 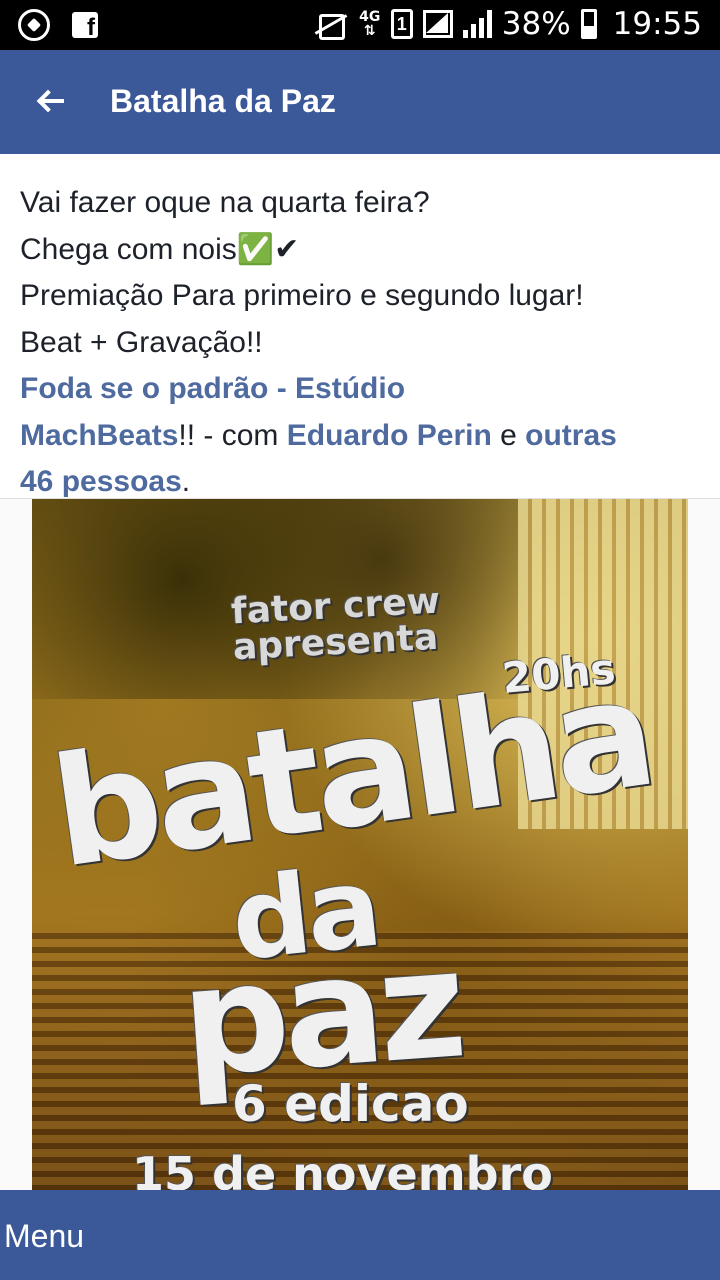 What do you see at coordinates (360, 102) in the screenshot?
I see `app-header: Batalha da Paz` at bounding box center [360, 102].